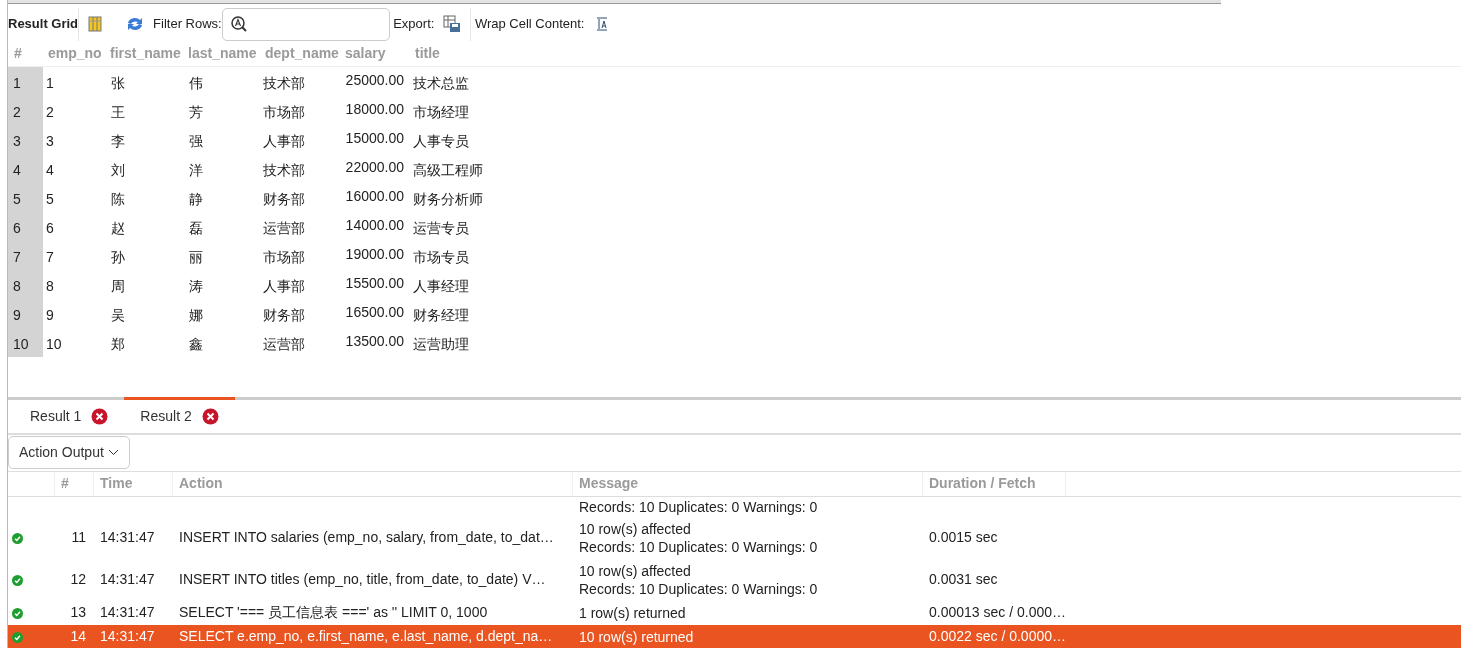 Image resolution: width=1461 pixels, height=648 pixels. Describe the element at coordinates (441, 83) in the screenshot. I see `table-cell-text: 技术总监` at that location.